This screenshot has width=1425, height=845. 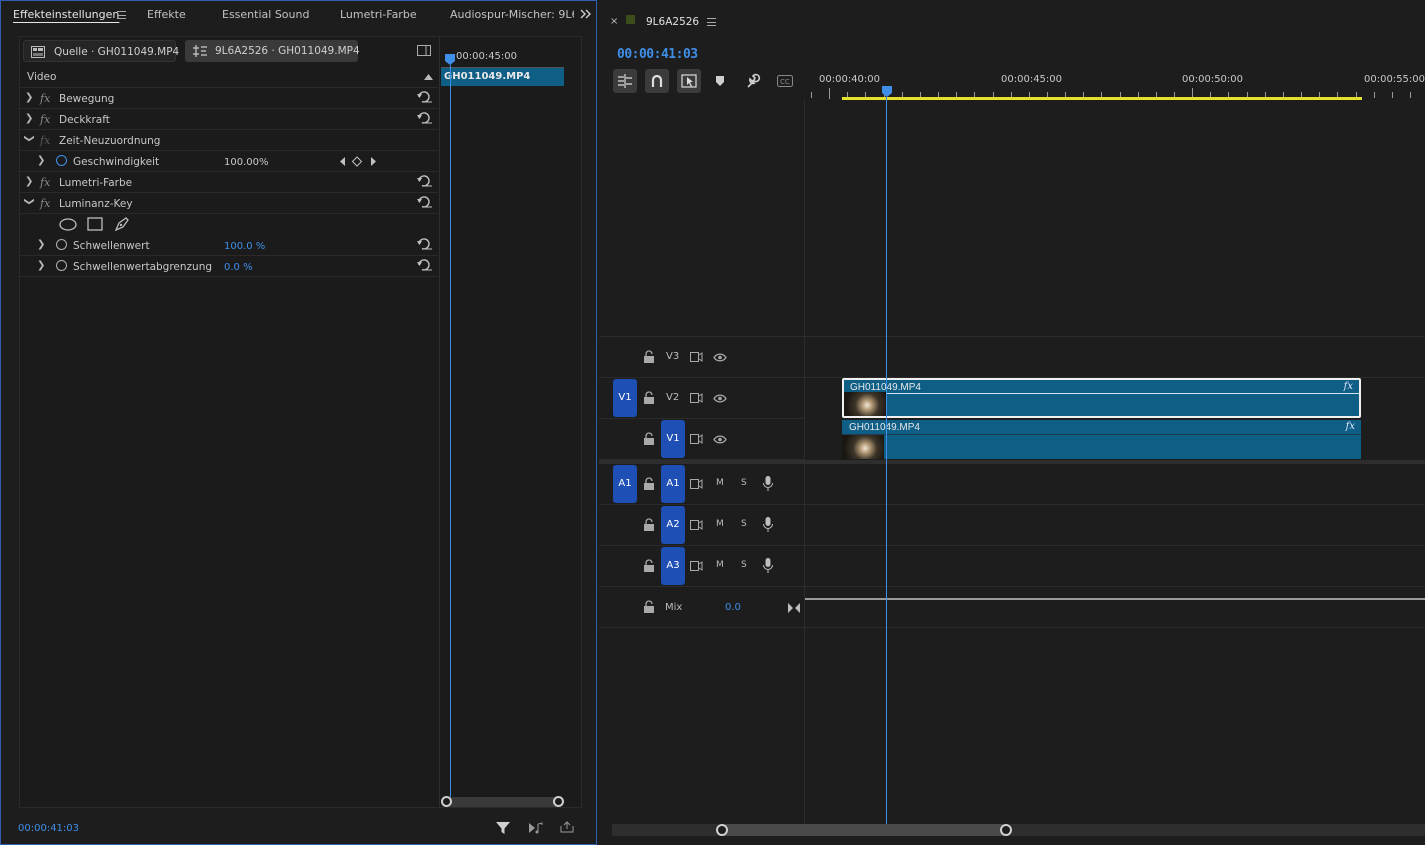 I want to click on overflow-chevrons-icon, so click(x=586, y=14).